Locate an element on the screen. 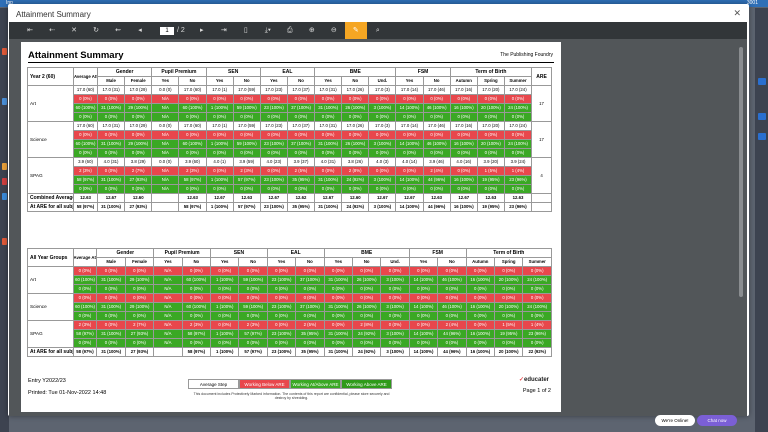 This screenshot has height=432, width=768. header-tob: Term of Birth is located at coordinates (509, 253).